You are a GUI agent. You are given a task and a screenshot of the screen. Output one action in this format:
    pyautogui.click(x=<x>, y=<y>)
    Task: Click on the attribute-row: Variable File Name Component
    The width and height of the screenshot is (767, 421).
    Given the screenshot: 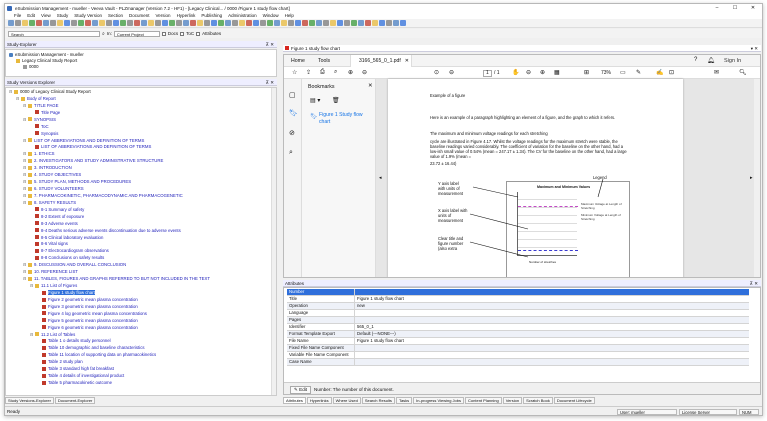 What is the action you would take?
    pyautogui.click(x=518, y=355)
    